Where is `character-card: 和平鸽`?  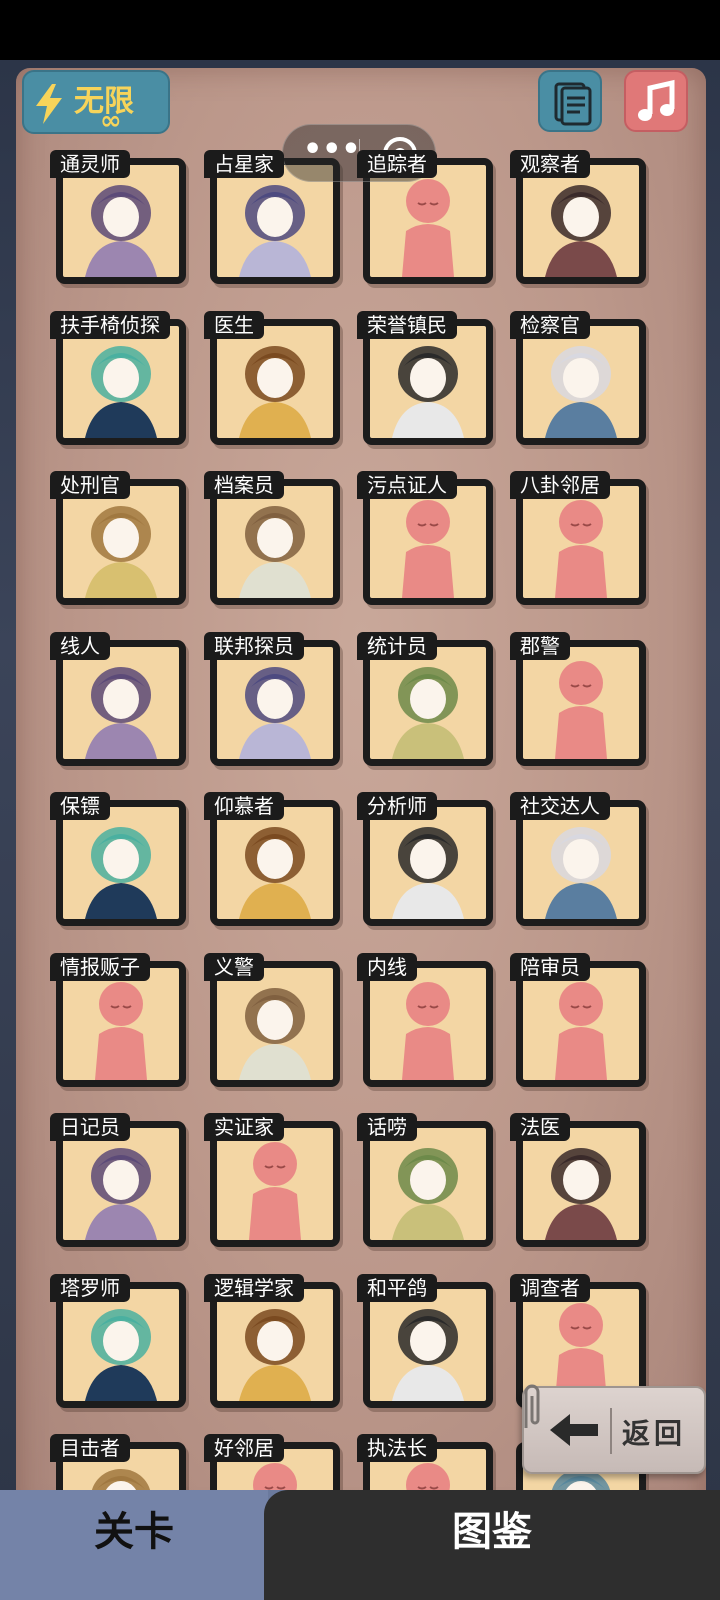
character-card: 和平鸽 is located at coordinates (425, 1341).